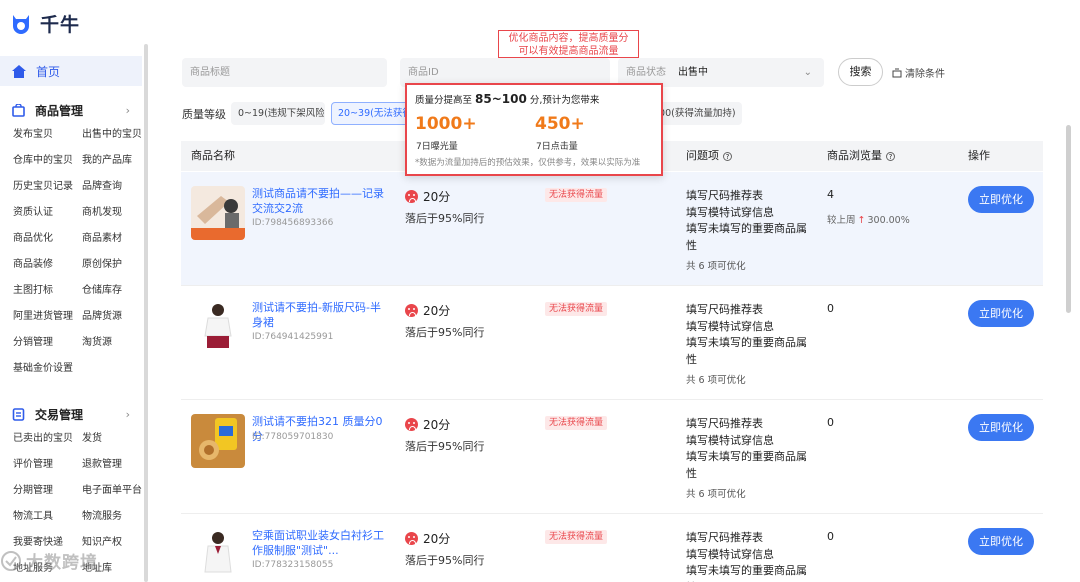  I want to click on sidebar-item: 商品装修, so click(47, 265).